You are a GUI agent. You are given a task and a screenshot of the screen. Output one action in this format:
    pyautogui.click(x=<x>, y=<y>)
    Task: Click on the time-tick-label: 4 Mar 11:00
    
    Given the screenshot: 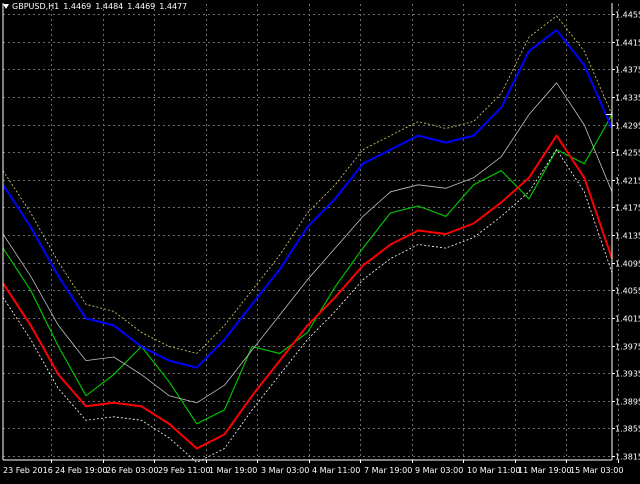 What is the action you would take?
    pyautogui.click(x=336, y=470)
    